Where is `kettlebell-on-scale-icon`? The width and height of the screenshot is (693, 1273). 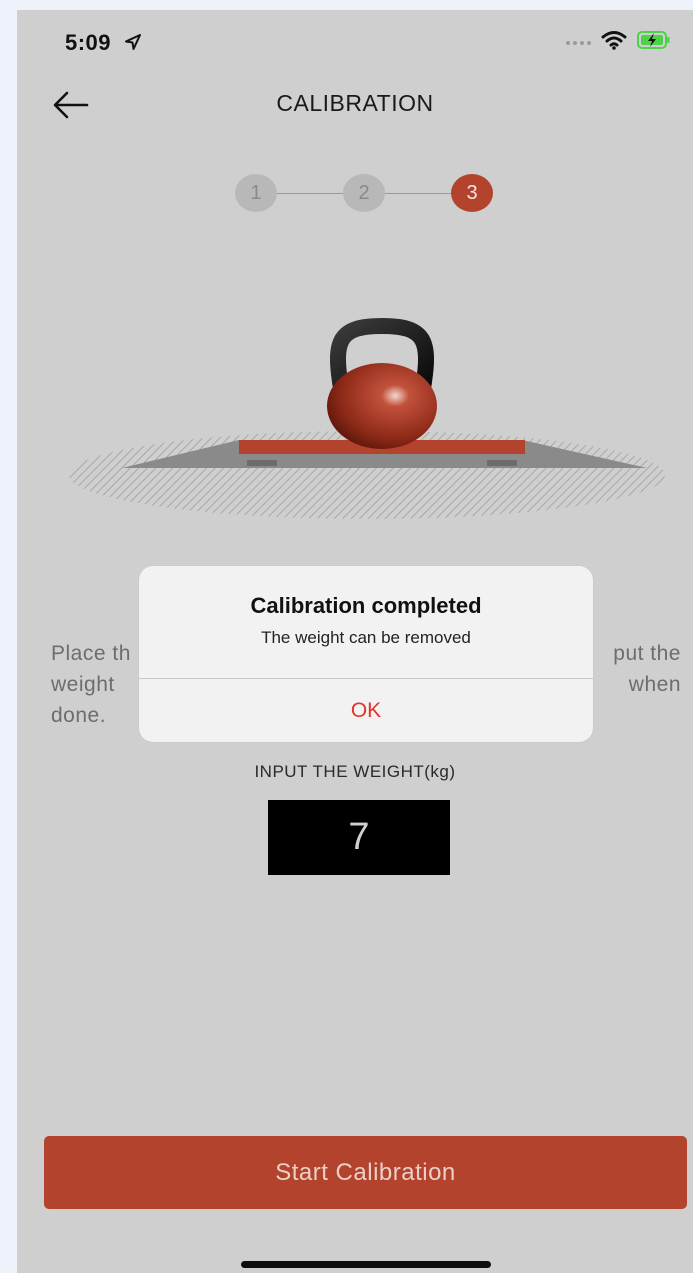 kettlebell-on-scale-icon is located at coordinates (367, 415).